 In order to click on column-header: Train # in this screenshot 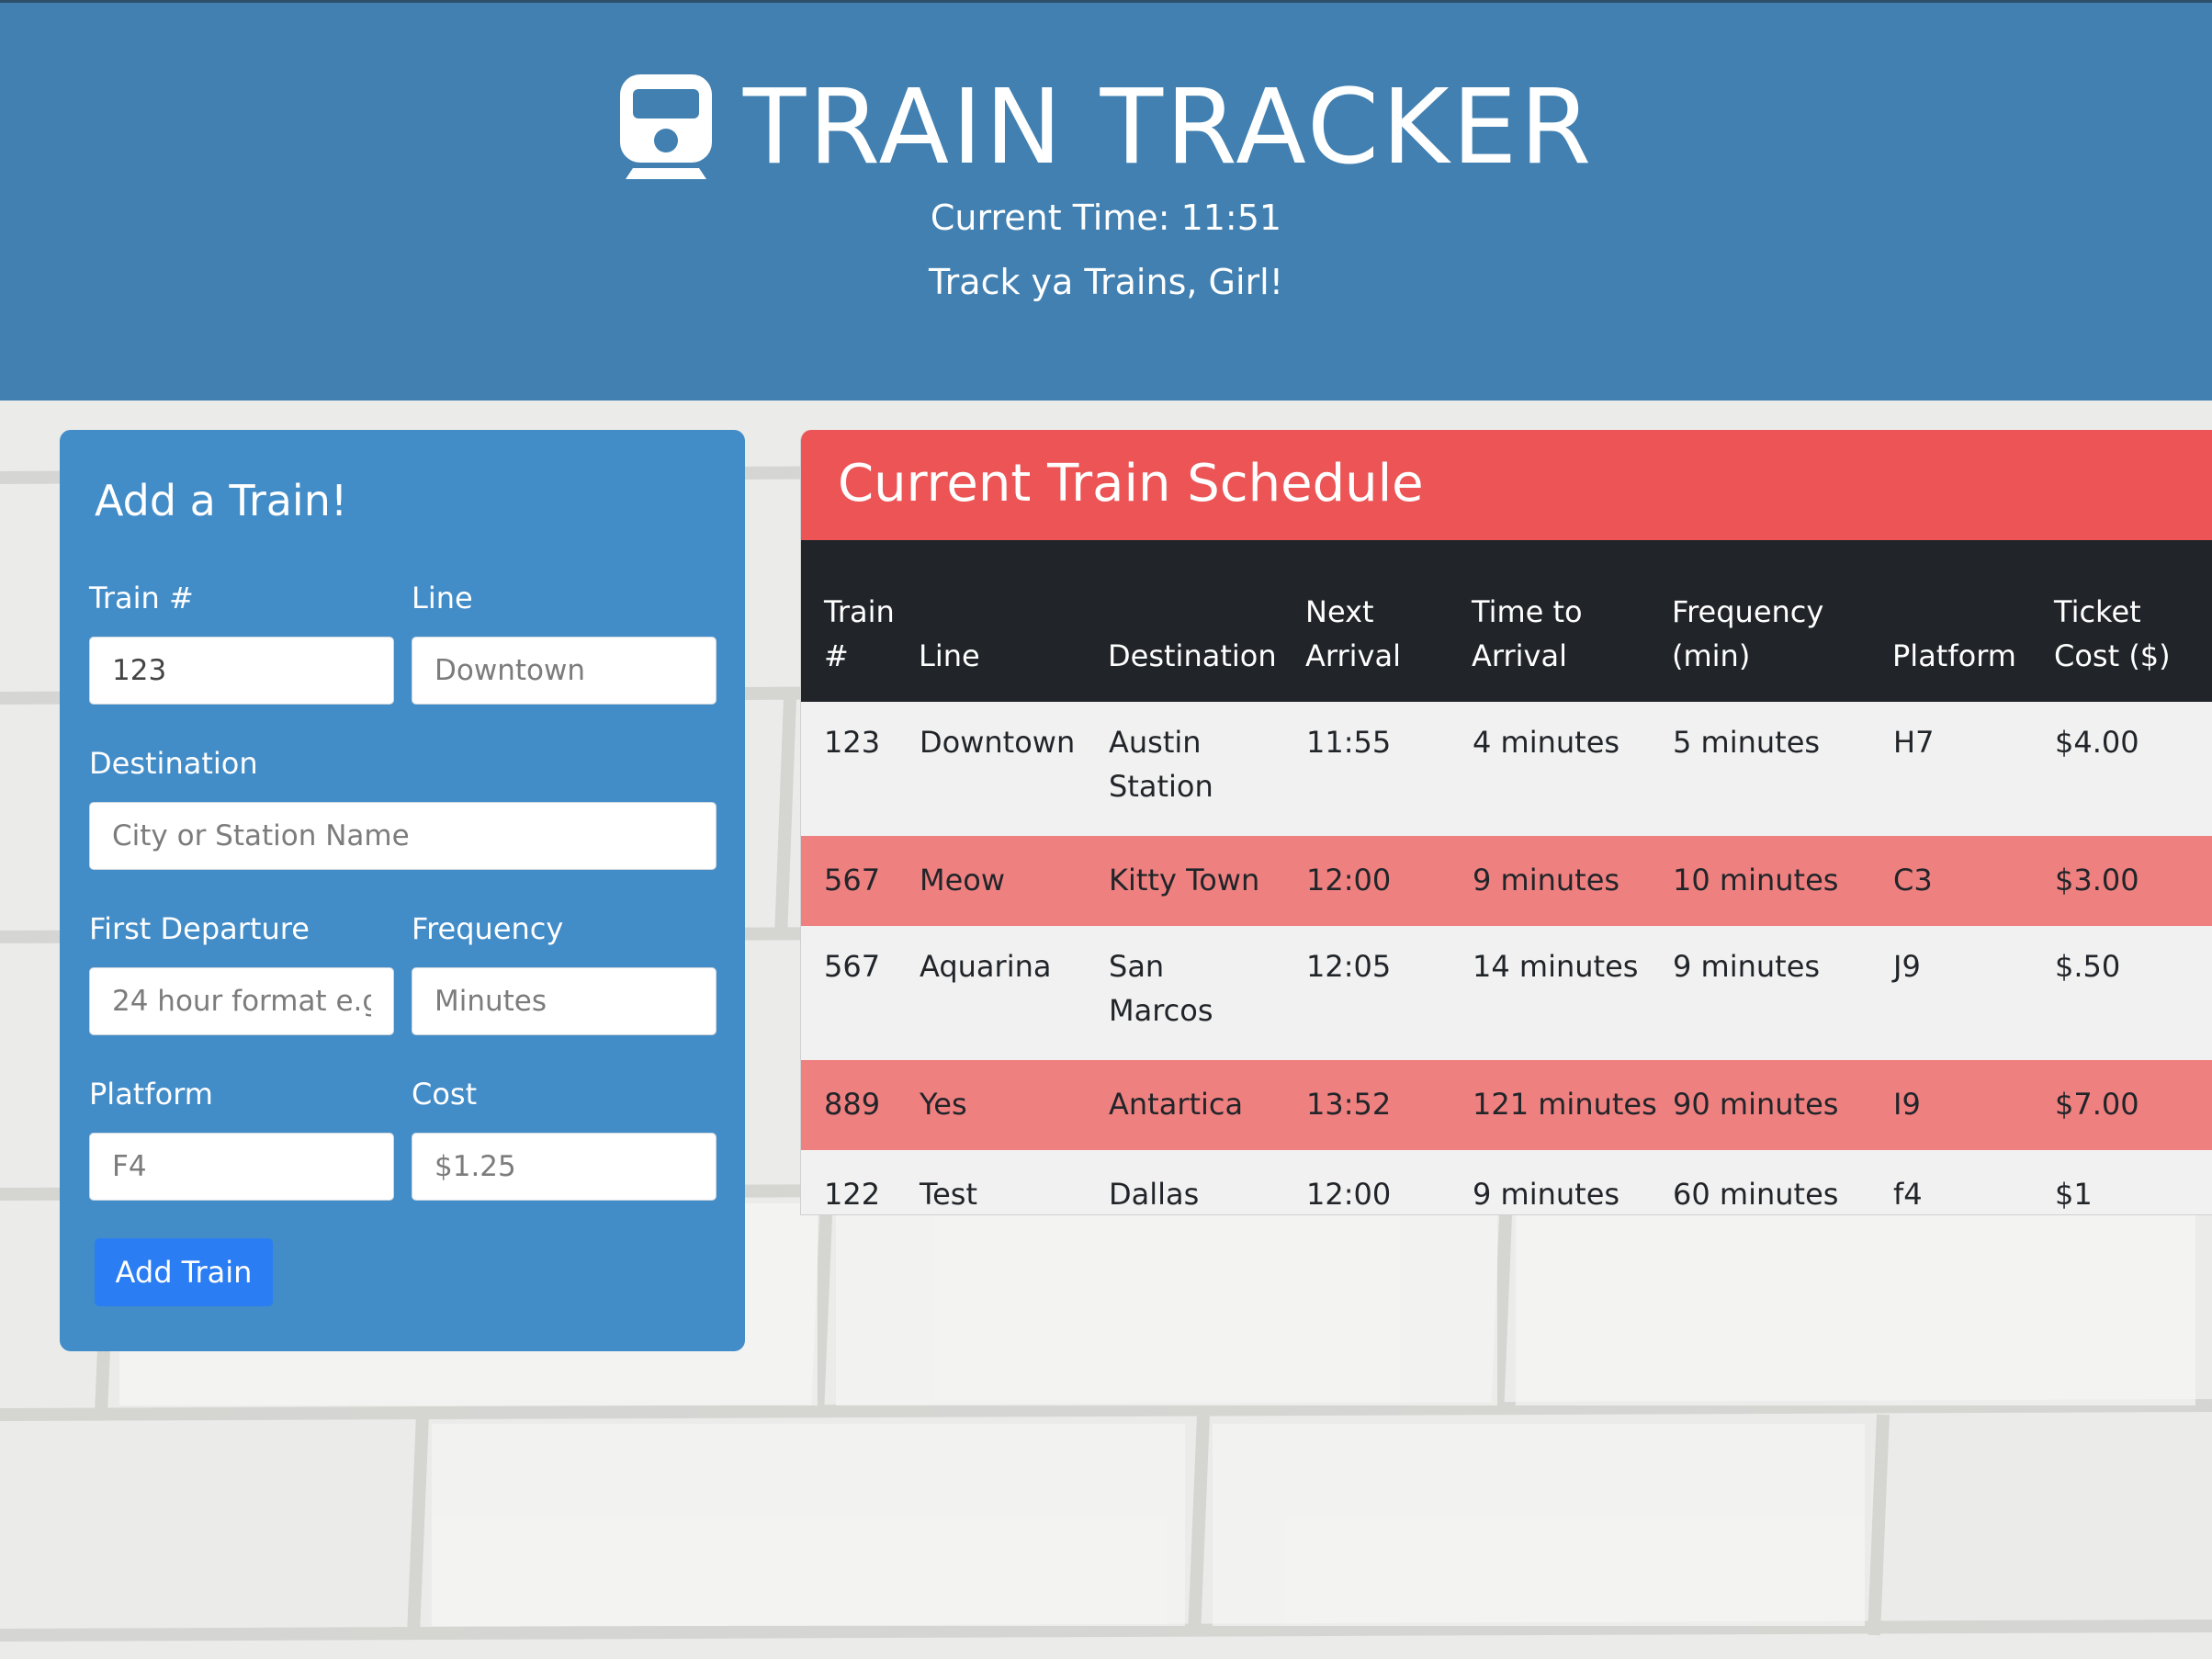, I will do `click(860, 621)`.